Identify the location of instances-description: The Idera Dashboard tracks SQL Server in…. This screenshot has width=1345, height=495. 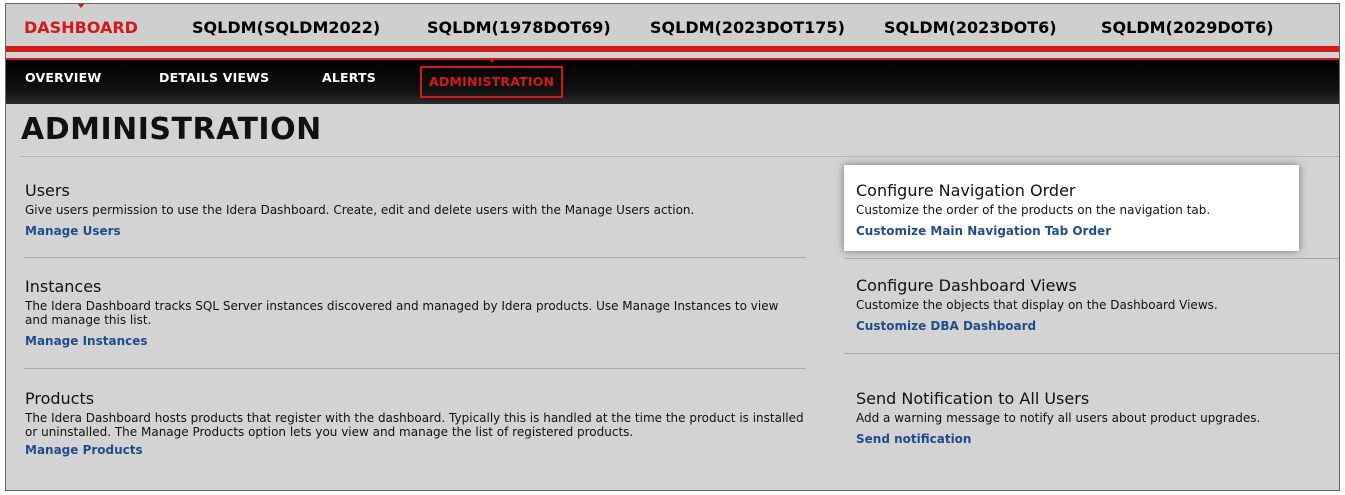
(402, 313).